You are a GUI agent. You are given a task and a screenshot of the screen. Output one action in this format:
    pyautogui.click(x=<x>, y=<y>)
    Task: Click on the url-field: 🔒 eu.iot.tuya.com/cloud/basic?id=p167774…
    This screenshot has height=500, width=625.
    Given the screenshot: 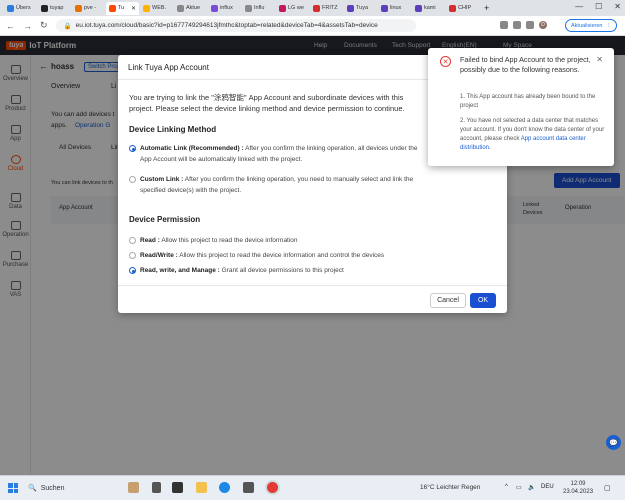 What is the action you would take?
    pyautogui.click(x=235, y=25)
    